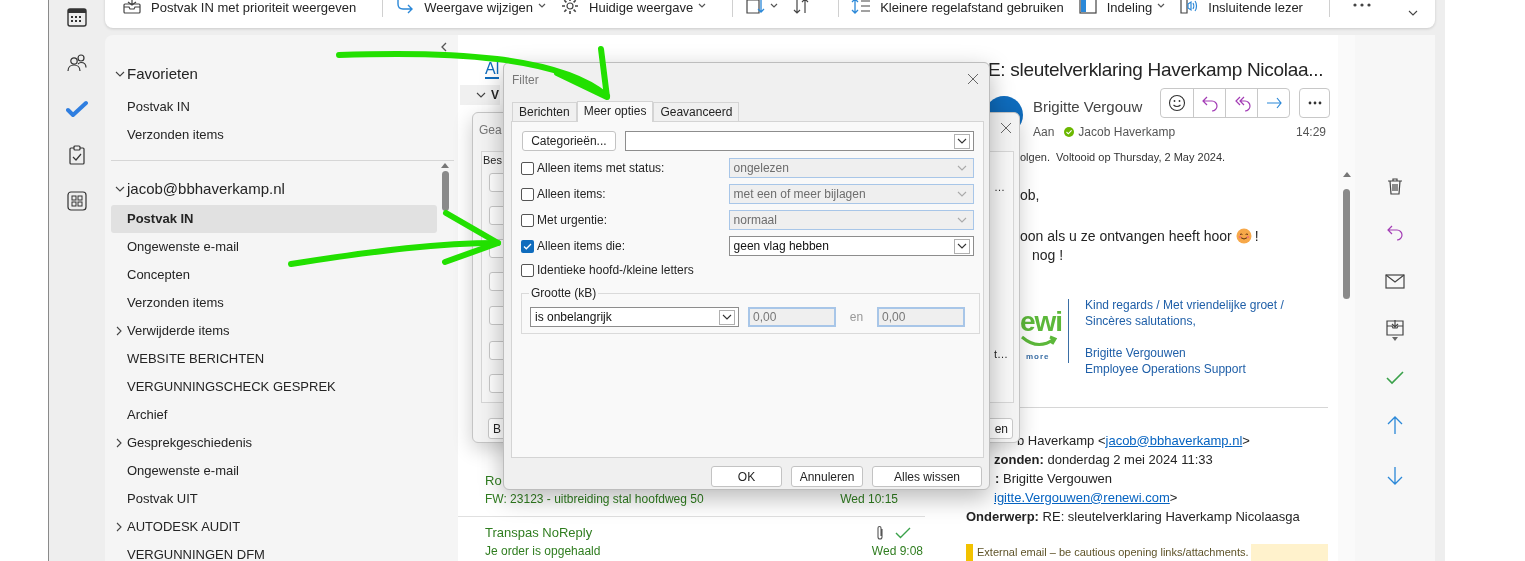 Image resolution: width=1525 pixels, height=561 pixels. Describe the element at coordinates (851, 194) in the screenshot. I see `dropdown: met een of meer bijlagen` at that location.